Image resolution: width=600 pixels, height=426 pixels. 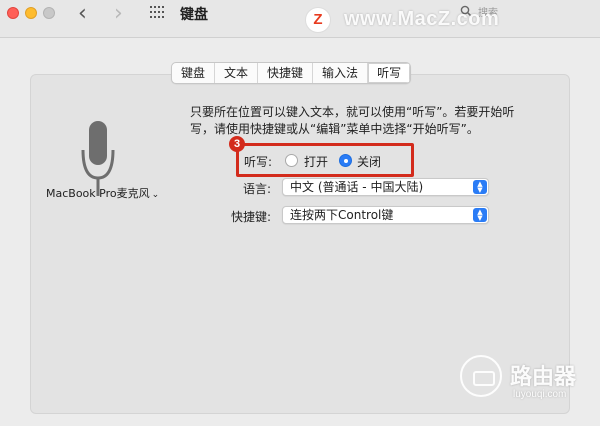 What do you see at coordinates (369, 161) in the screenshot?
I see `dictation-off-label: 关闭` at bounding box center [369, 161].